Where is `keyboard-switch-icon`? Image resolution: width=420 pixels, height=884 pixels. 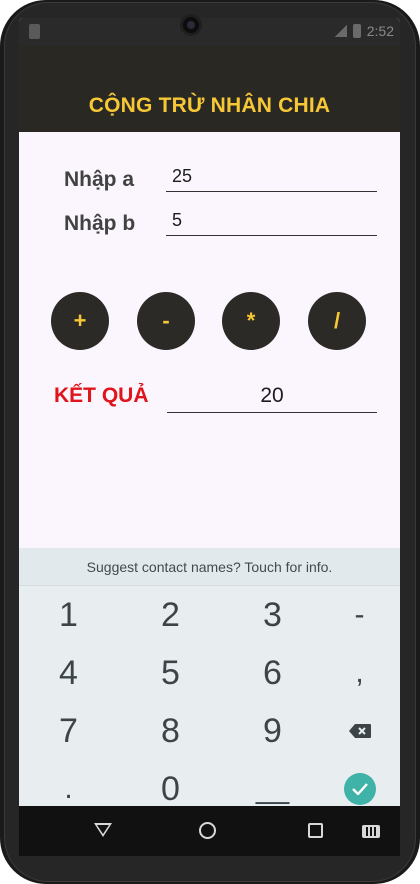 keyboard-switch-icon is located at coordinates (371, 831).